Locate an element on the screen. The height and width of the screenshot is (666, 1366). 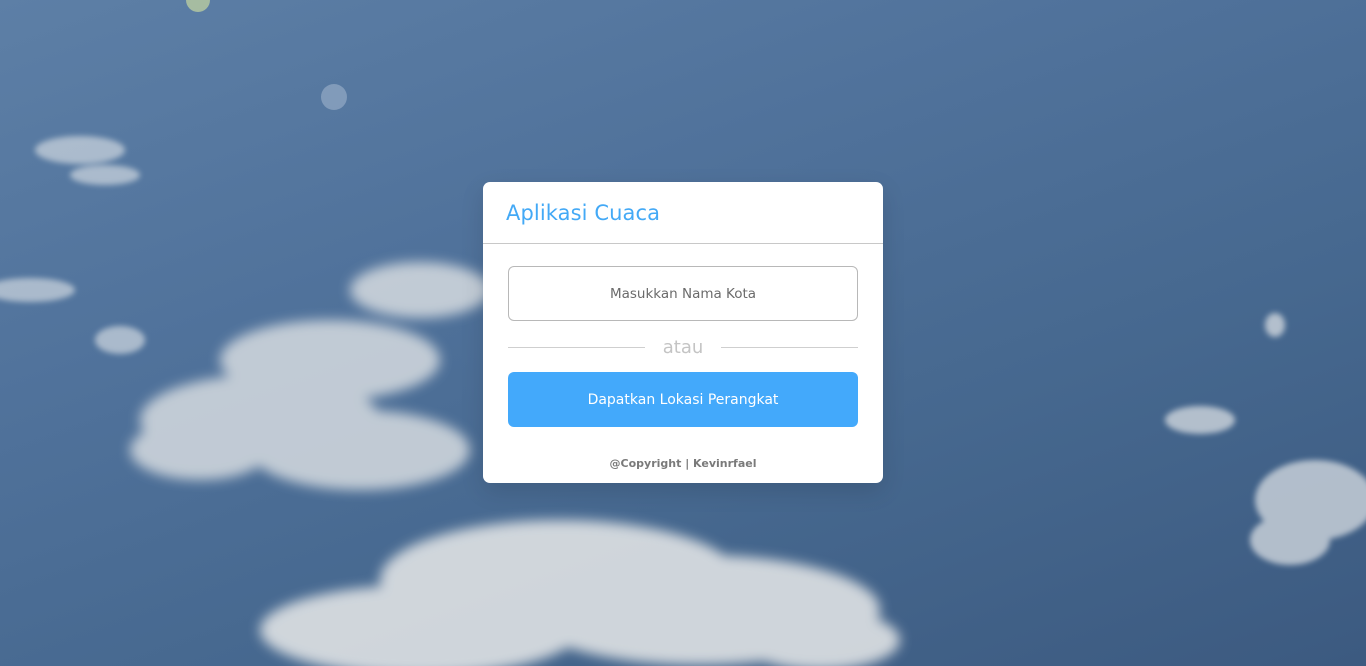
divider-label: atau is located at coordinates (683, 347).